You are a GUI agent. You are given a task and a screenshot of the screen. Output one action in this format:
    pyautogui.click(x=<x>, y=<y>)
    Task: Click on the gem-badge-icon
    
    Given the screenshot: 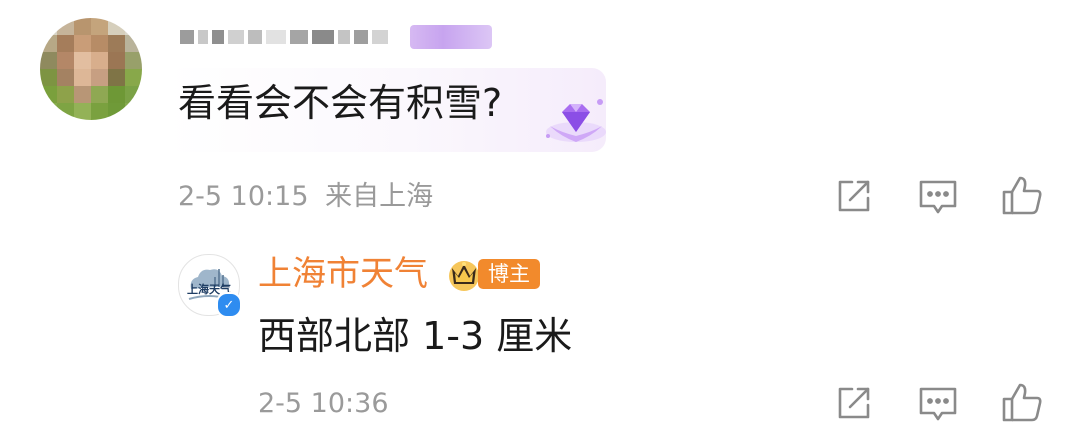 What is the action you would take?
    pyautogui.click(x=576, y=120)
    